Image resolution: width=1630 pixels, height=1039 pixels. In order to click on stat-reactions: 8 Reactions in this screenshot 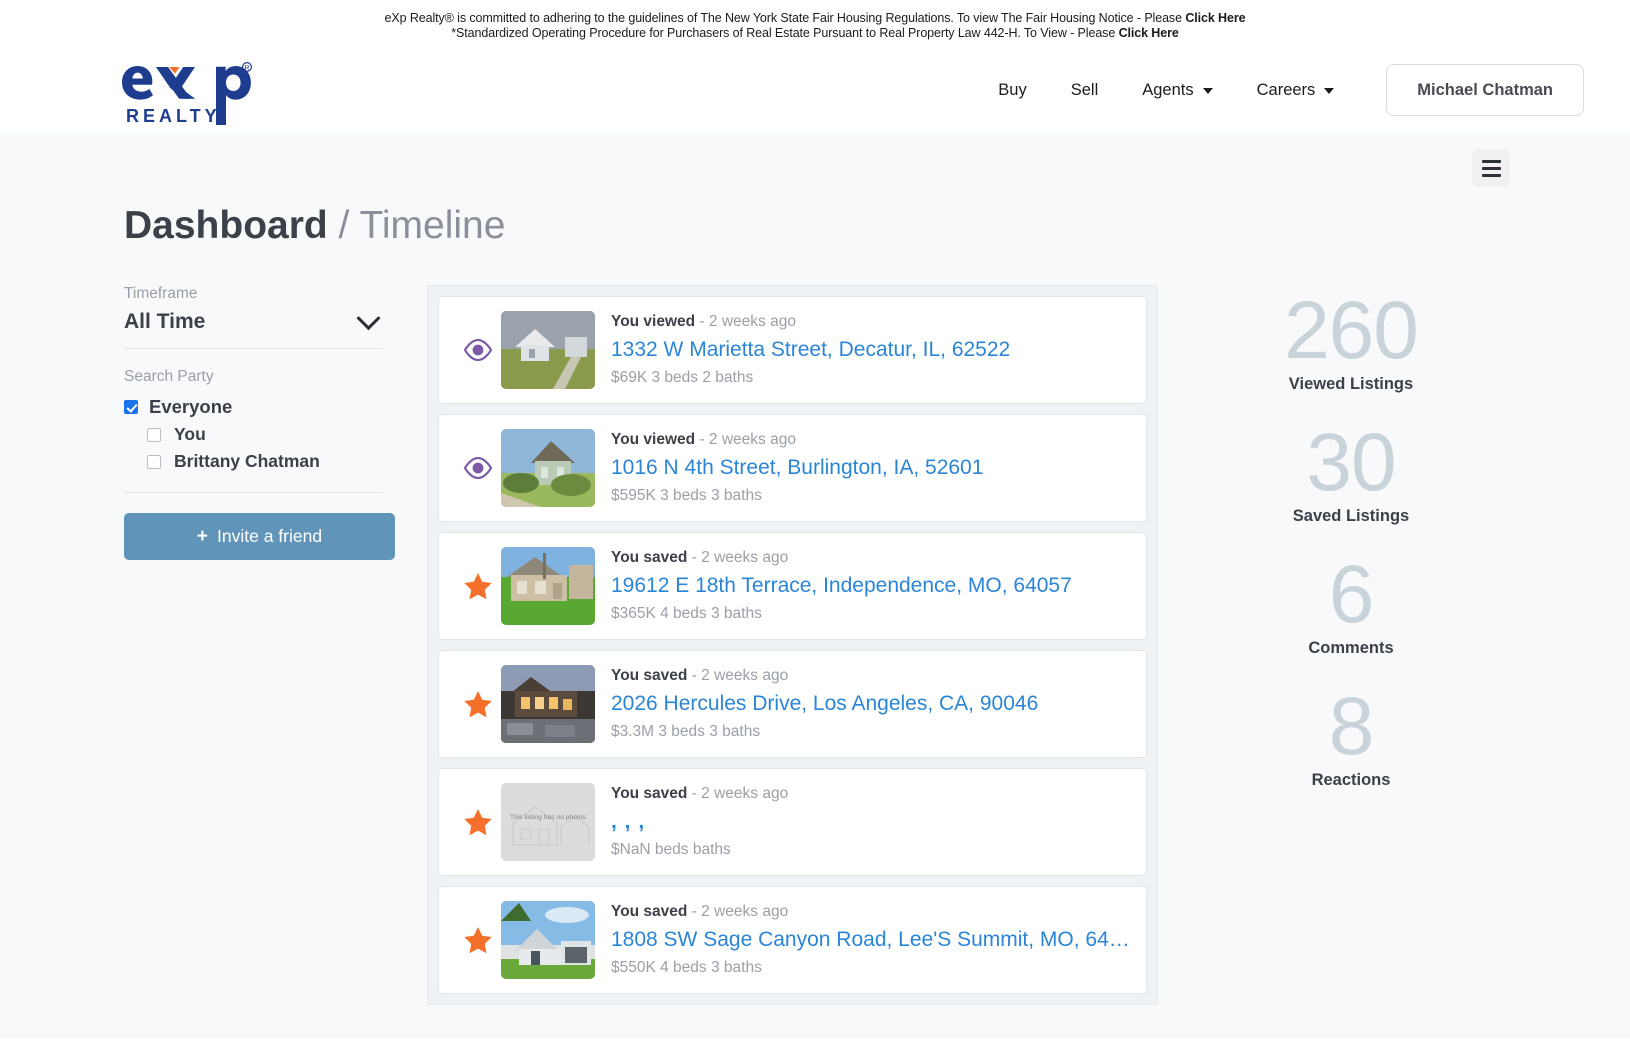, I will do `click(1351, 735)`.